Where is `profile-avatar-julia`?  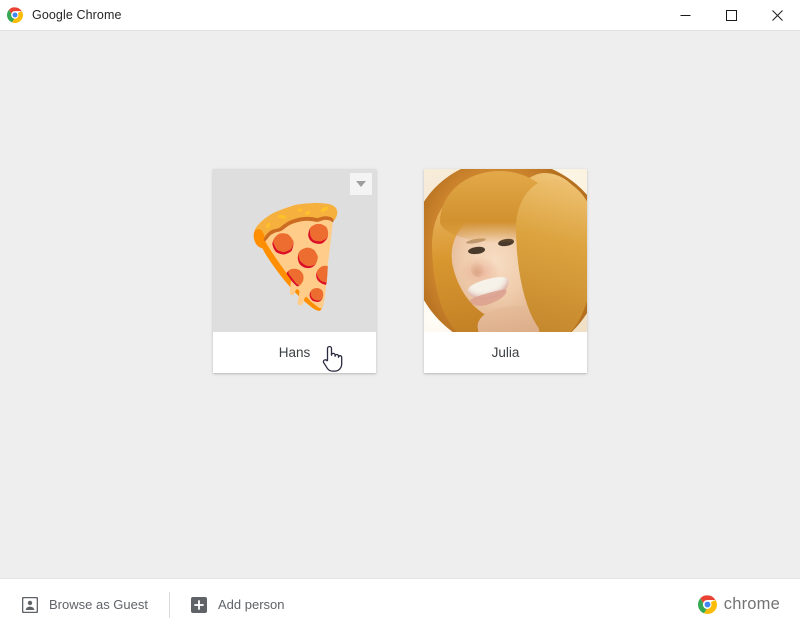 profile-avatar-julia is located at coordinates (505, 250).